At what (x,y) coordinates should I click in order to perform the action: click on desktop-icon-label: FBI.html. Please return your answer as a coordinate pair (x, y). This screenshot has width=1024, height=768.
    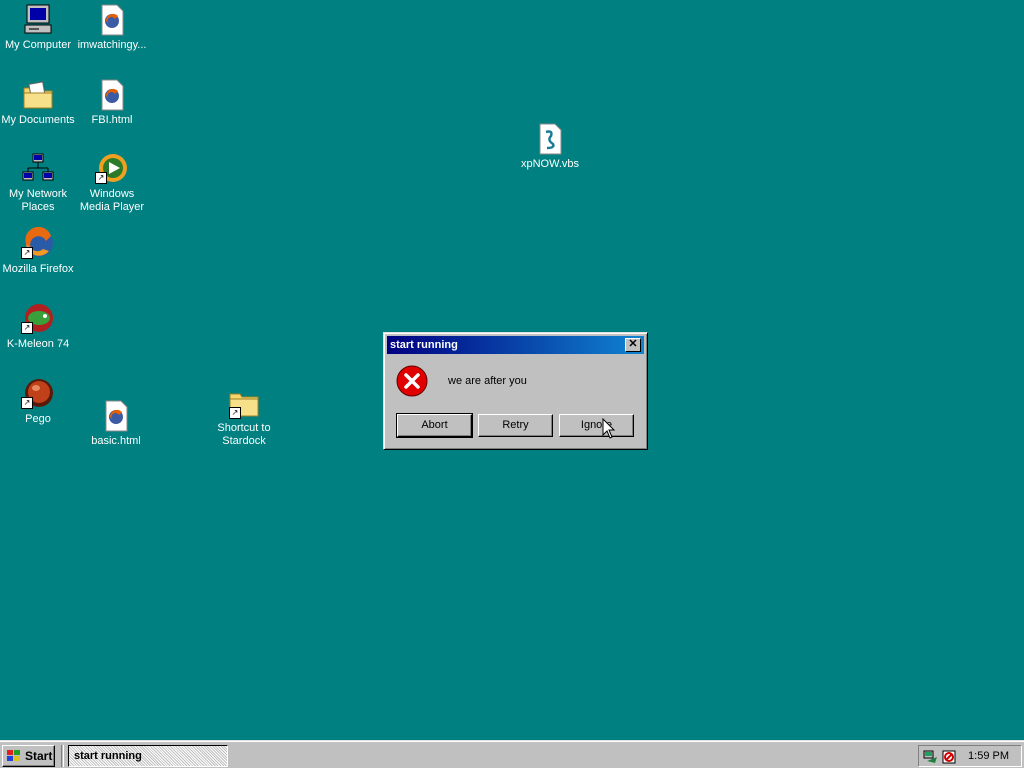
    Looking at the image, I should click on (112, 120).